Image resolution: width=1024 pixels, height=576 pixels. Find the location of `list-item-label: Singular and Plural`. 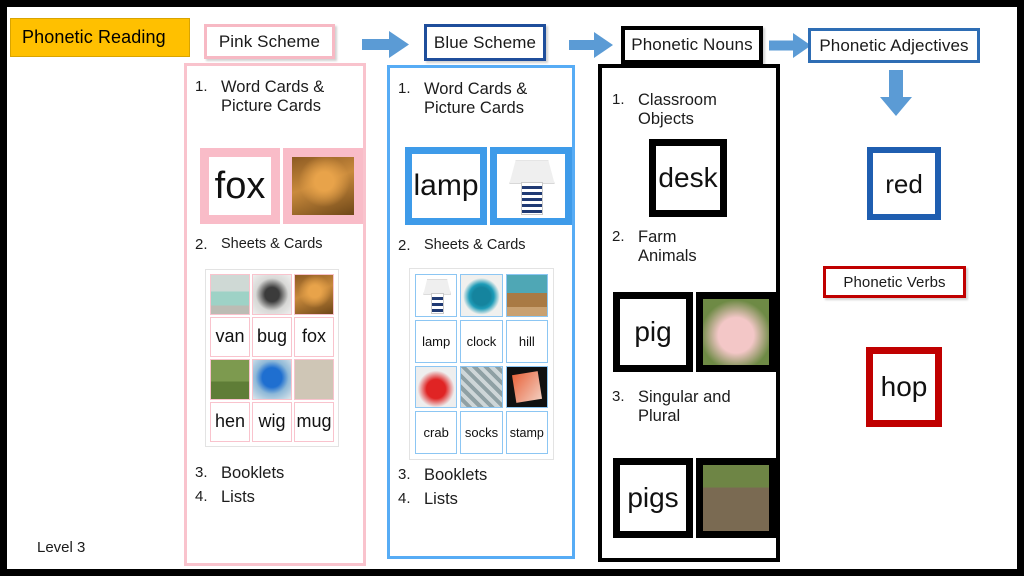

list-item-label: Singular and Plural is located at coordinates (684, 407).